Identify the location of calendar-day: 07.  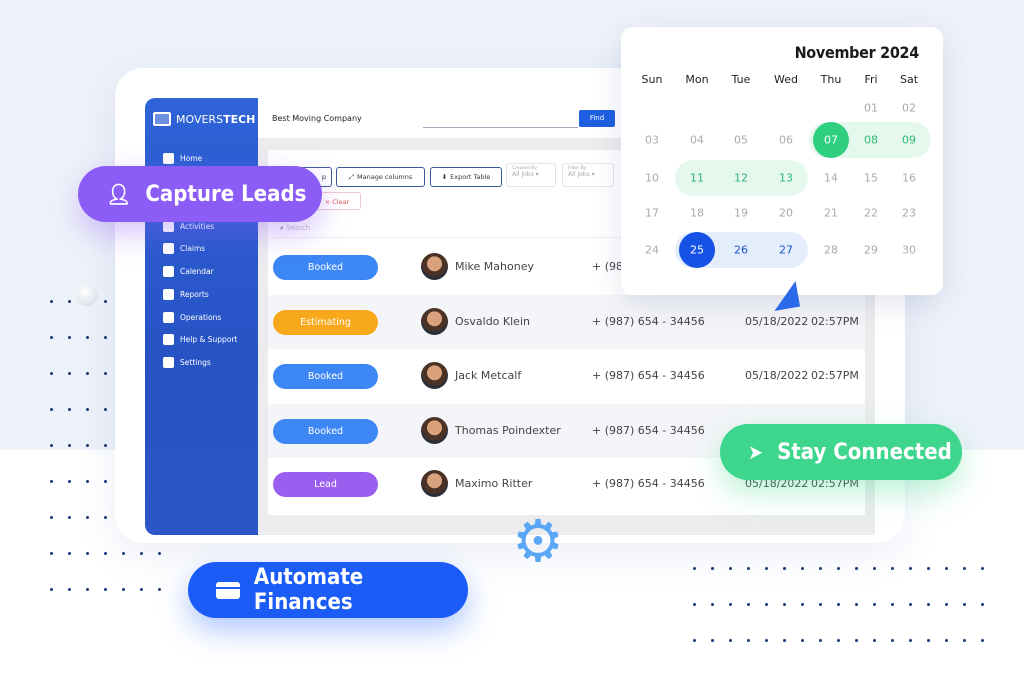
(831, 140).